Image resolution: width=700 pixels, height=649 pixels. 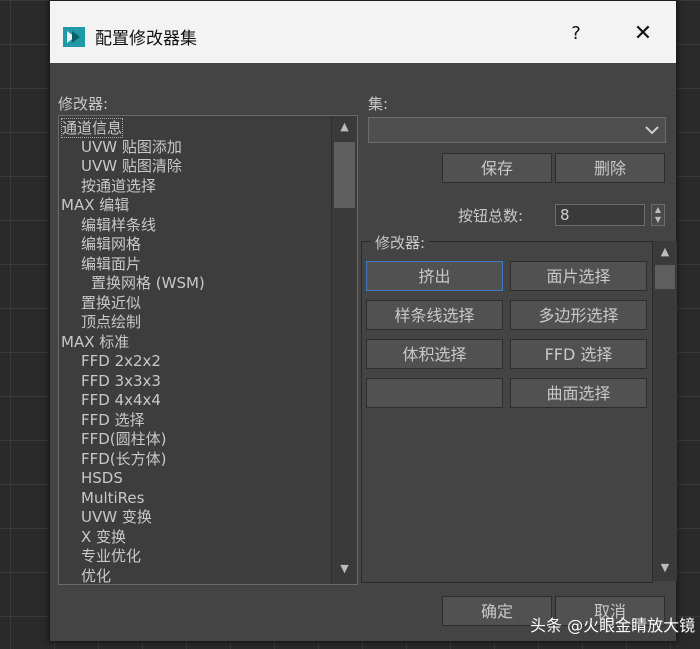 What do you see at coordinates (491, 216) in the screenshot?
I see `button-count-label: 按钮总数:` at bounding box center [491, 216].